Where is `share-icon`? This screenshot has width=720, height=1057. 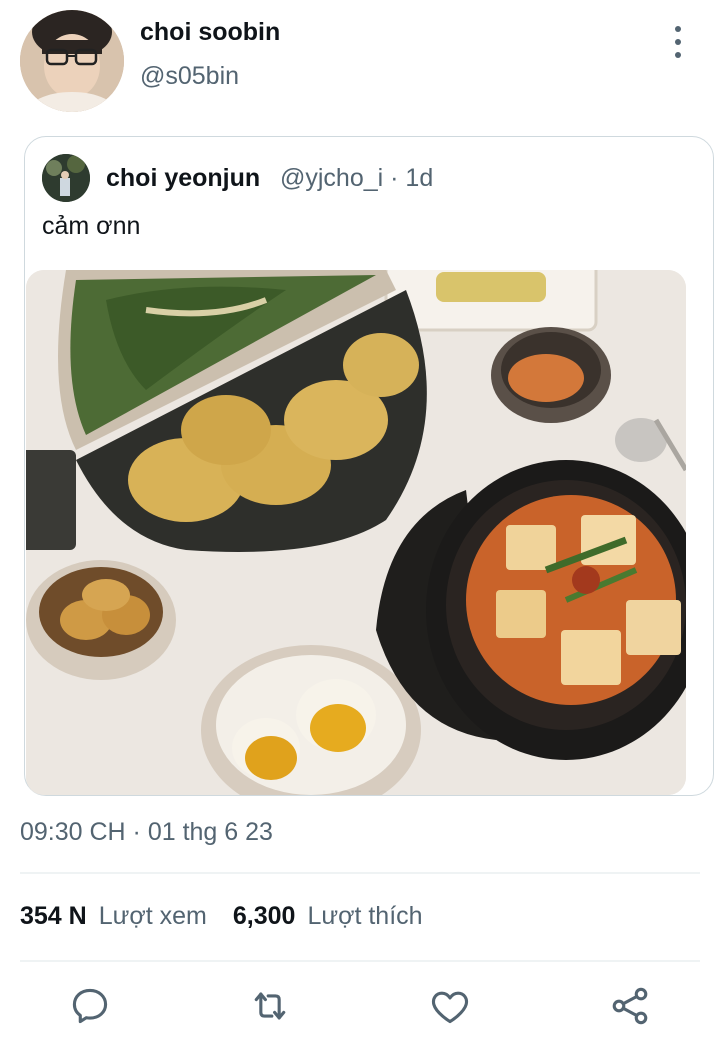 share-icon is located at coordinates (630, 1006).